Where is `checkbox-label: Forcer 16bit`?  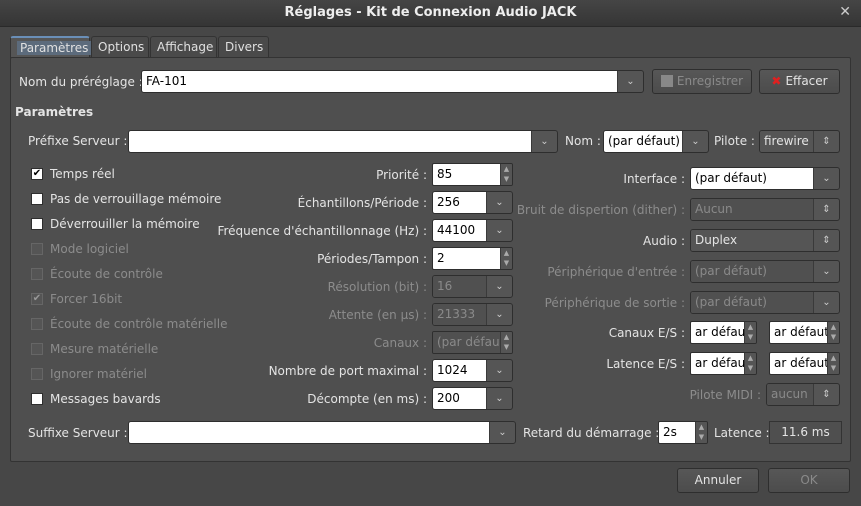 checkbox-label: Forcer 16bit is located at coordinates (86, 299).